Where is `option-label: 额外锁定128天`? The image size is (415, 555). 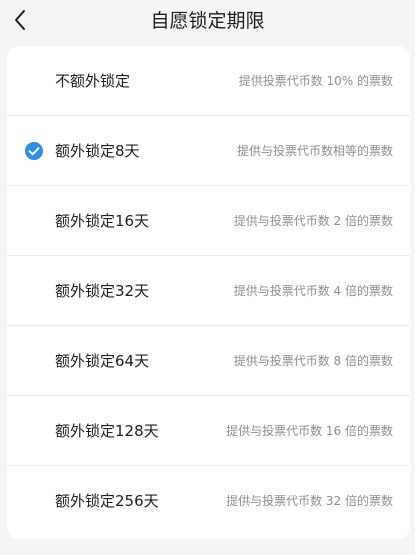 option-label: 额外锁定128天 is located at coordinates (107, 431).